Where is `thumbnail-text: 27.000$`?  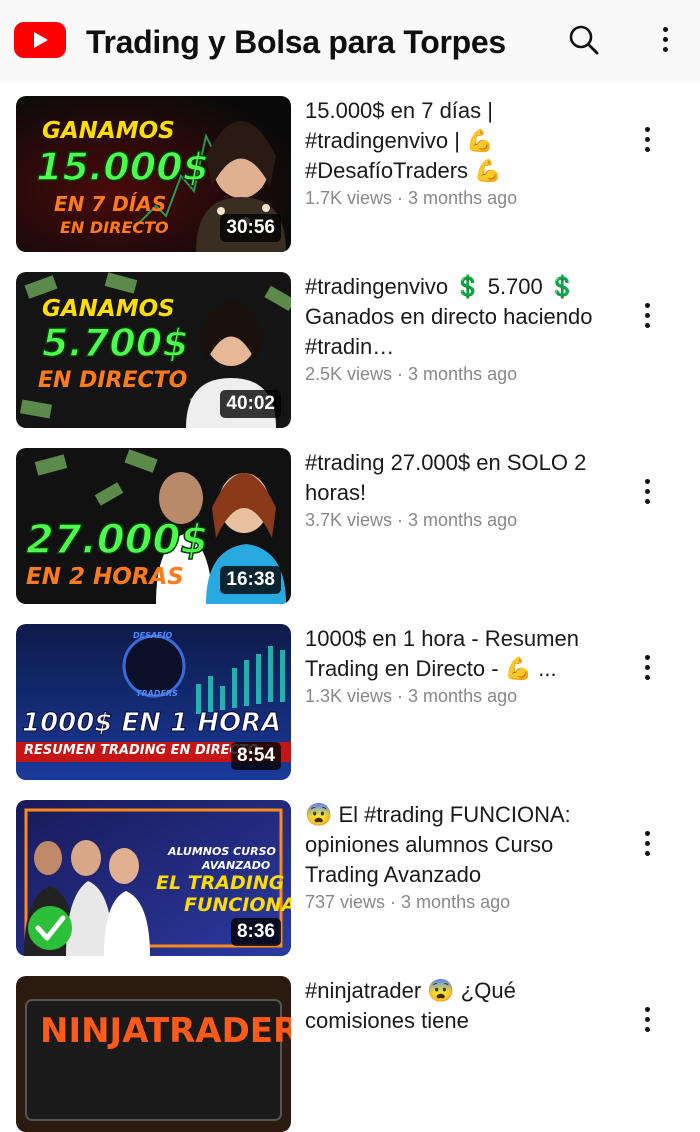 thumbnail-text: 27.000$ is located at coordinates (117, 540).